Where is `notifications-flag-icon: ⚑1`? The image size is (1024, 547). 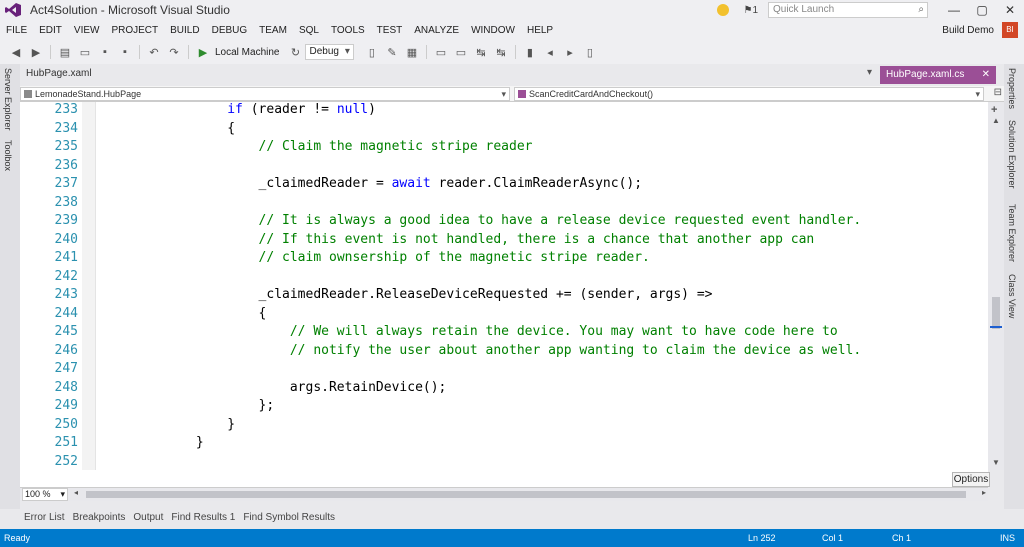
notifications-flag-icon: ⚑1 is located at coordinates (750, 10).